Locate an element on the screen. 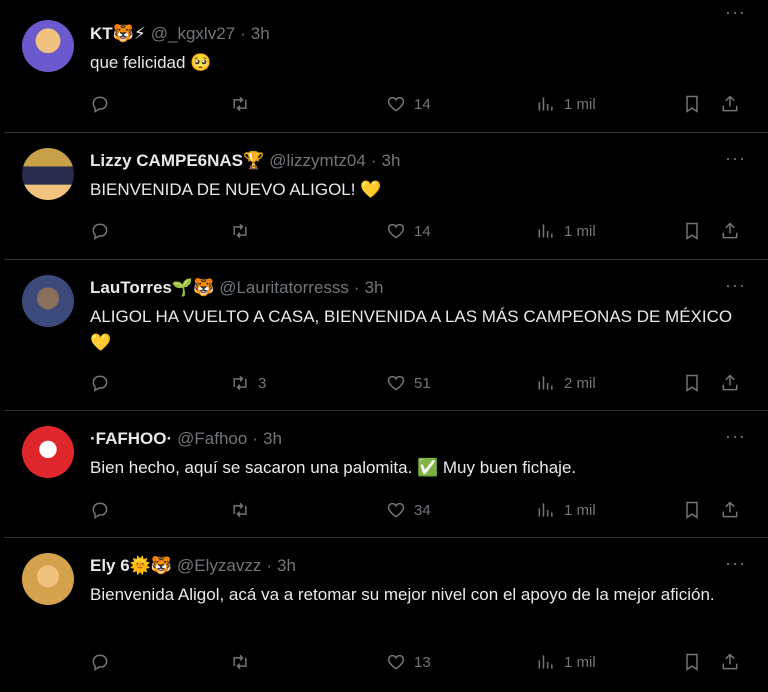  tweet-header: Ely 6🌞🐯 @Elyzavzz · 3h is located at coordinates (193, 566).